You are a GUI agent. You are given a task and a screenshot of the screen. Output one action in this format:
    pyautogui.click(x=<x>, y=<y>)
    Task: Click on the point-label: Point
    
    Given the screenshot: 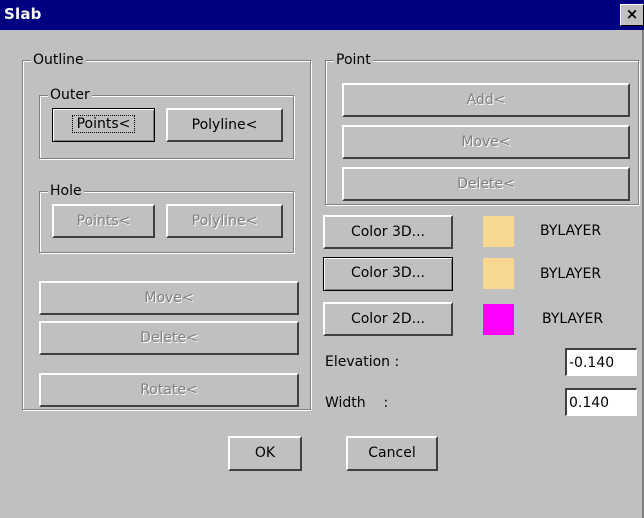 What is the action you would take?
    pyautogui.click(x=353, y=60)
    